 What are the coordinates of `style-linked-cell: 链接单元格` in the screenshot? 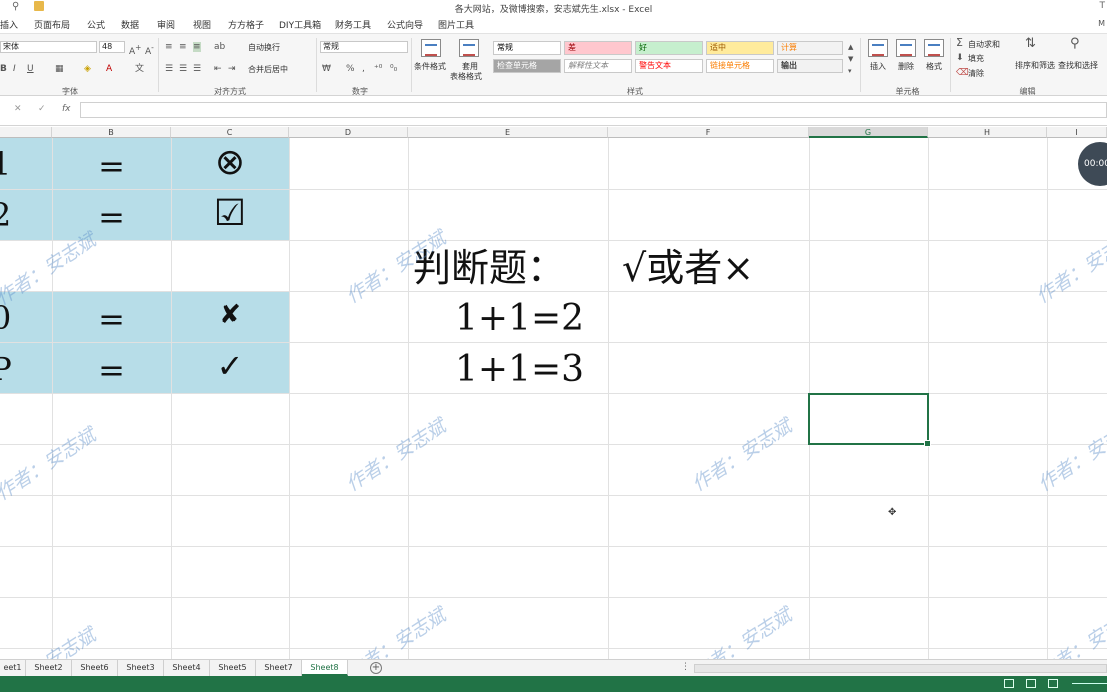 It's located at (740, 66).